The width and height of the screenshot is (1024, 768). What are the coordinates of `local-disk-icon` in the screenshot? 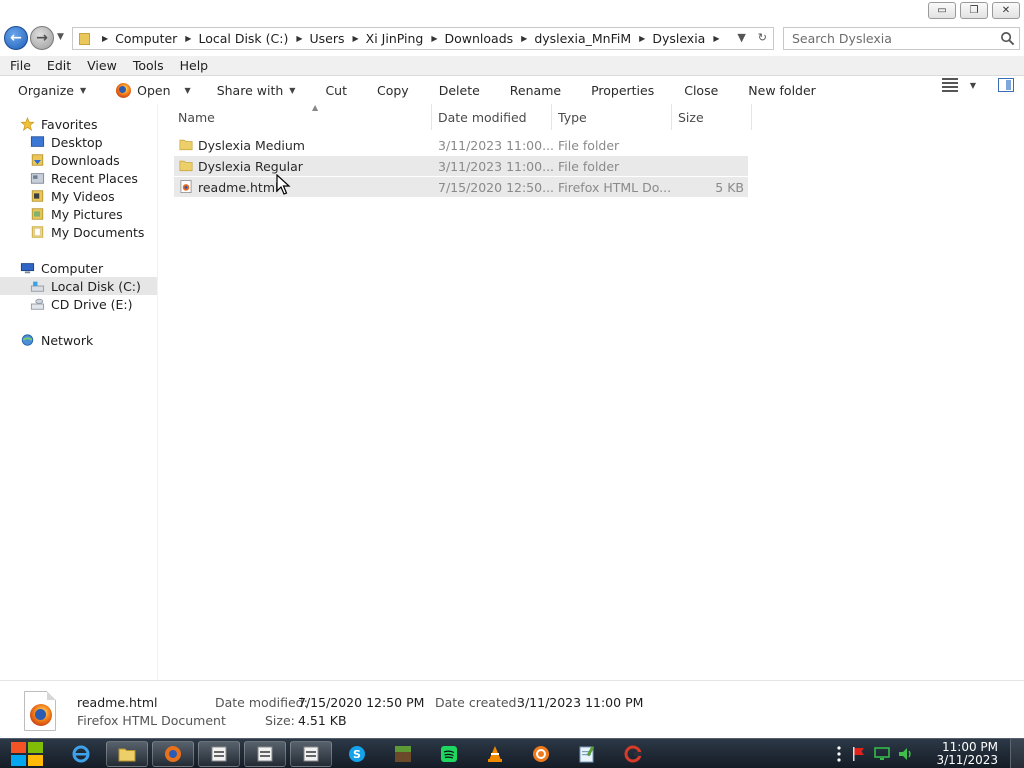 It's located at (37, 286).